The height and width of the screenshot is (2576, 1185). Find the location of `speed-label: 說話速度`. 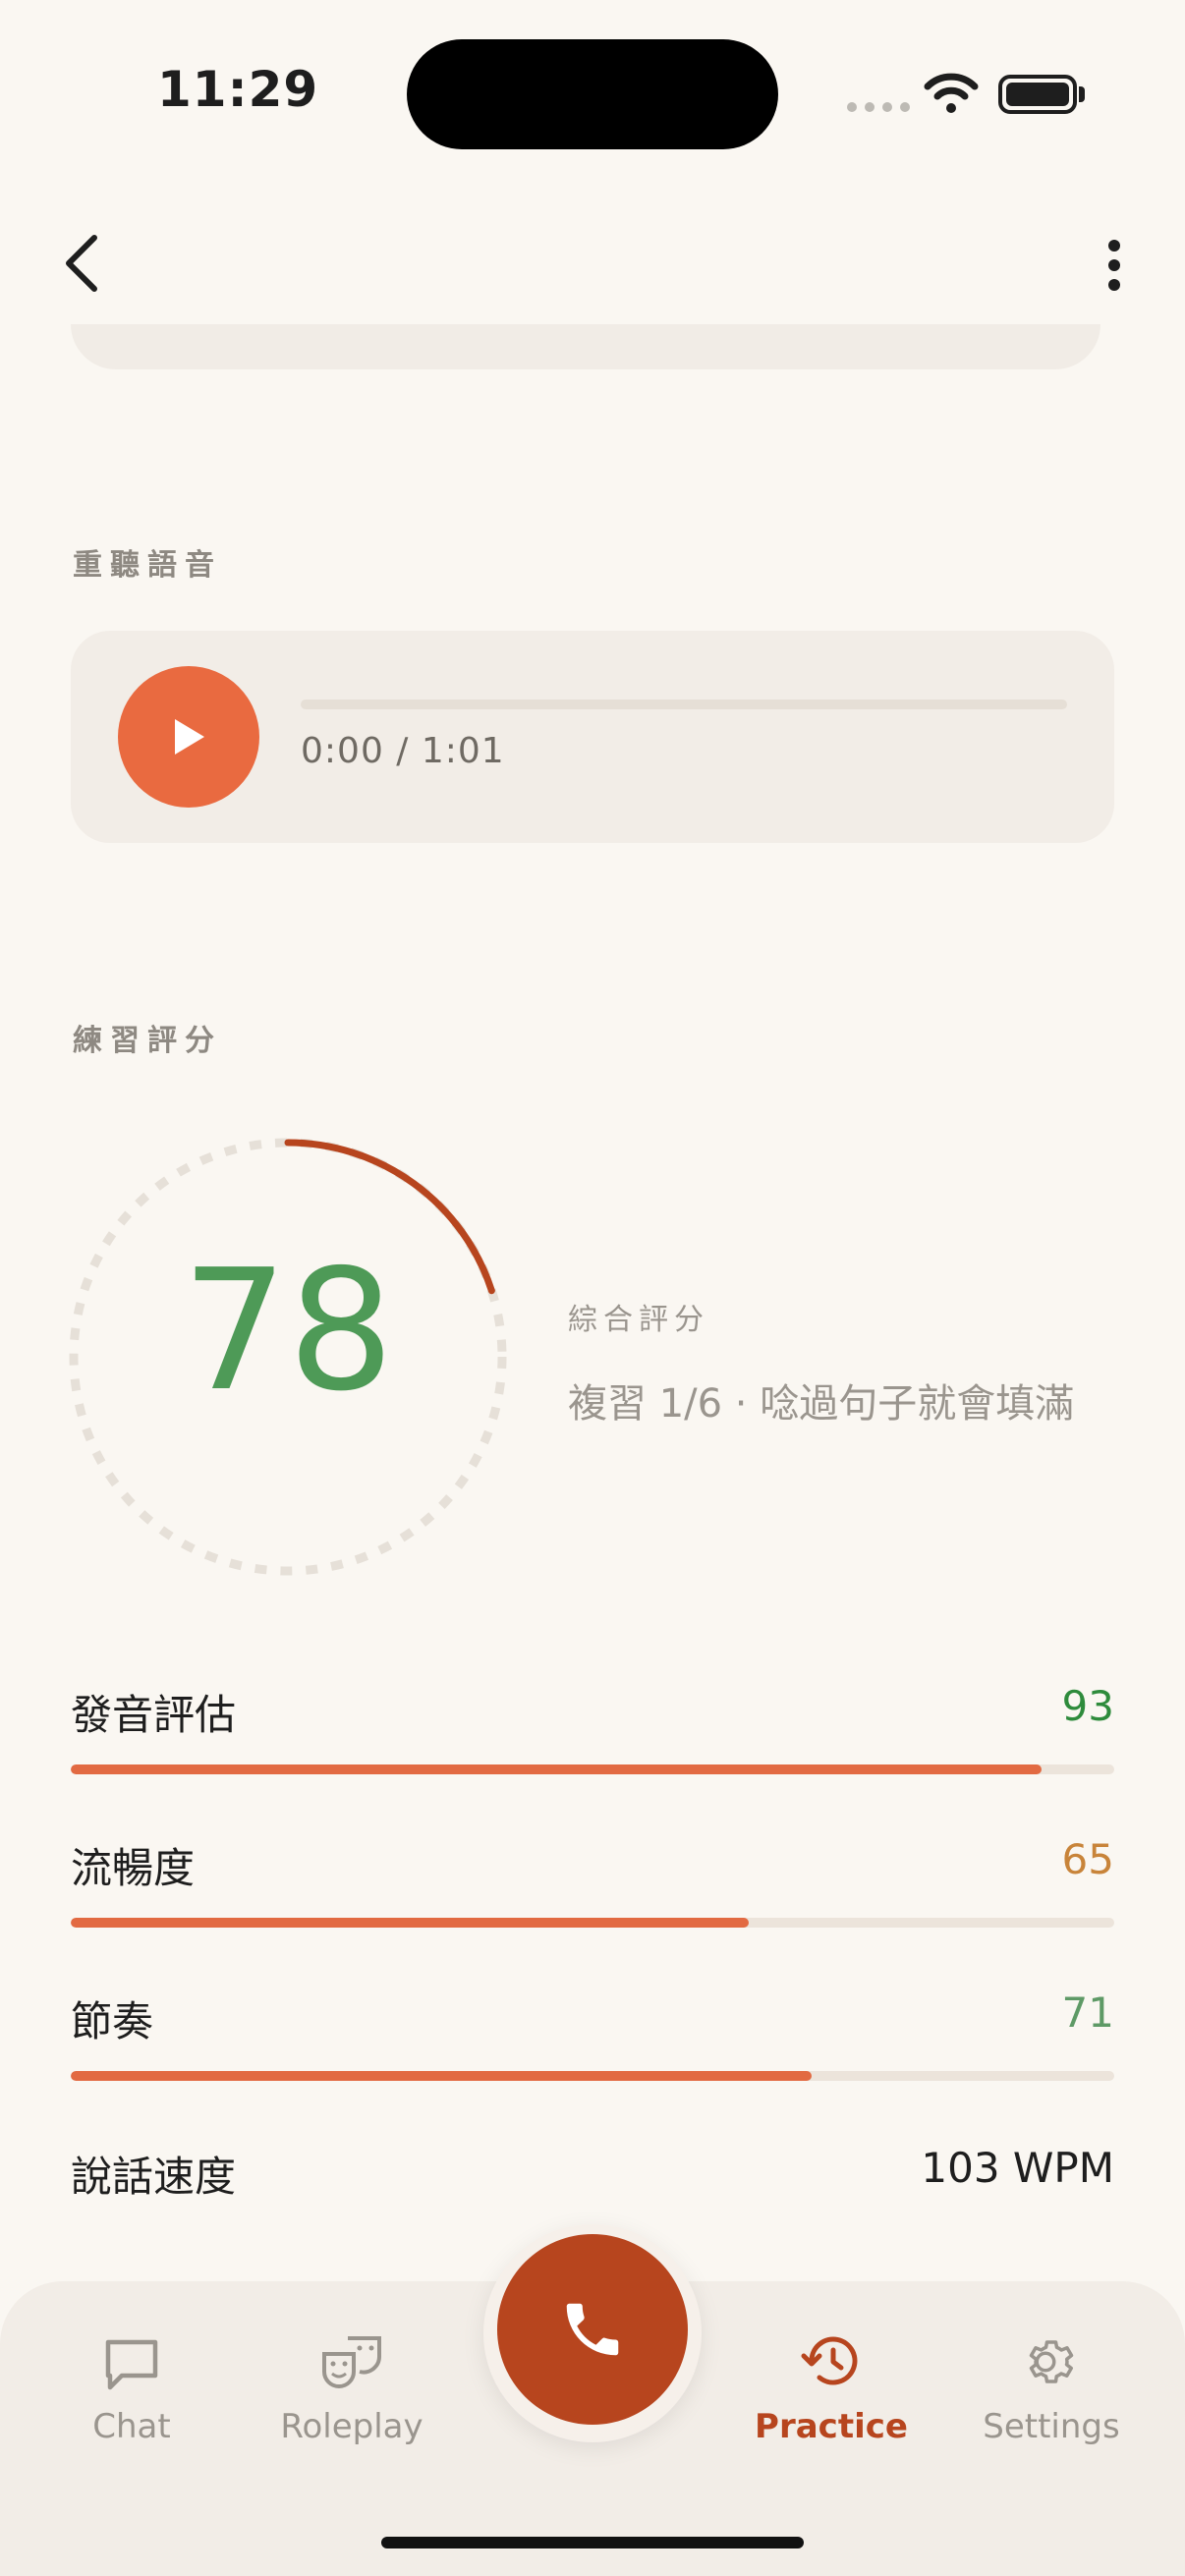

speed-label: 說話速度 is located at coordinates (154, 2177).